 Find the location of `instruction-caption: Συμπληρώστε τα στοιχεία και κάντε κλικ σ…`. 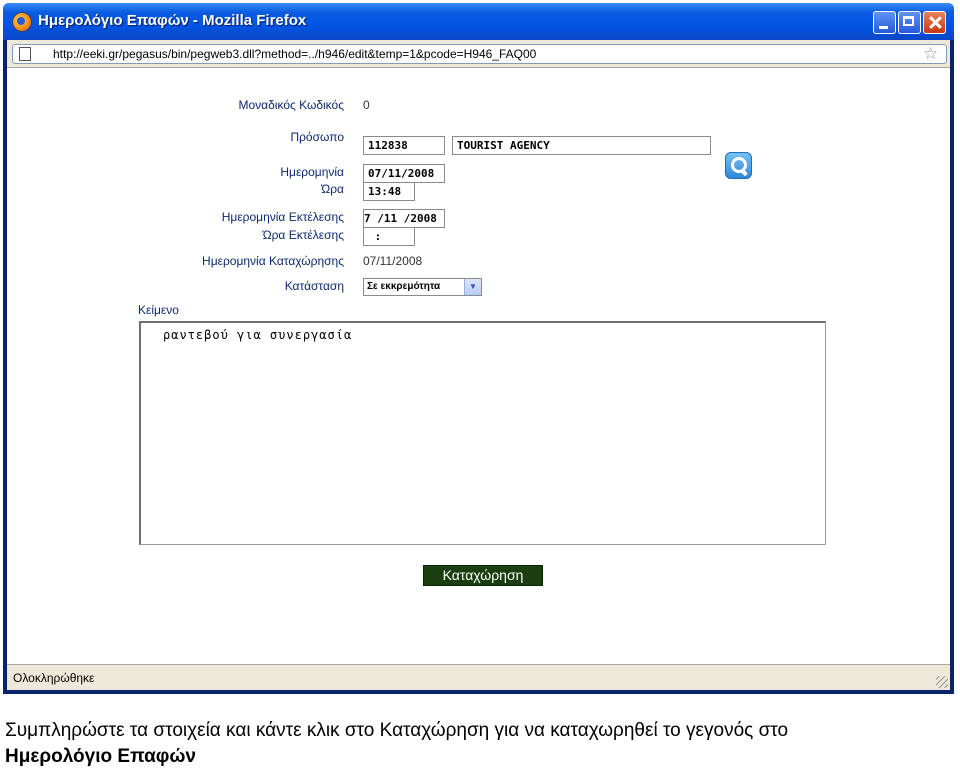

instruction-caption: Συμπληρώστε τα στοιχεία και κάντε κλικ σ… is located at coordinates (396, 744).